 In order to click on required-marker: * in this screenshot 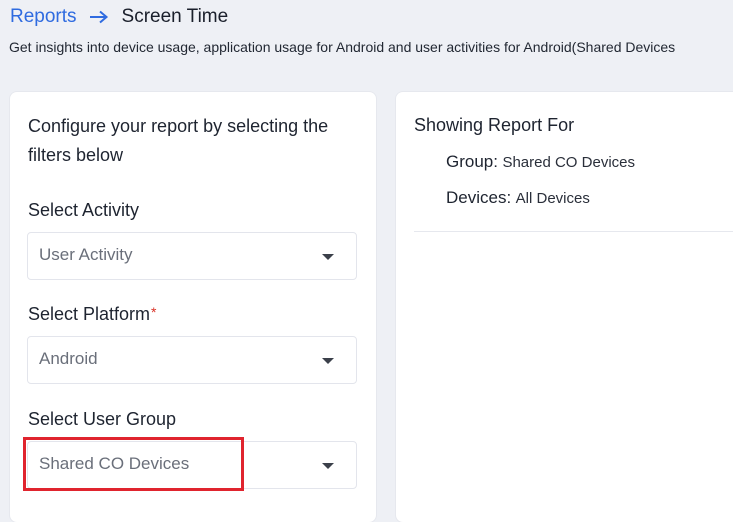, I will do `click(154, 312)`.